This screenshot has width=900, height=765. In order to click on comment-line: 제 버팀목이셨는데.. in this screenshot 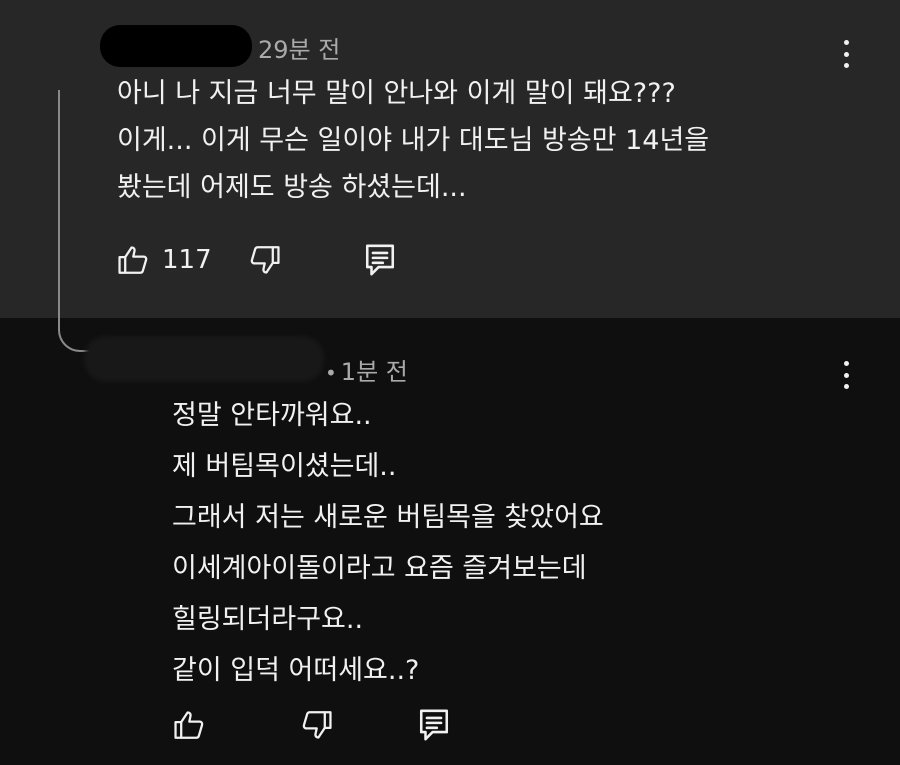, I will do `click(284, 466)`.